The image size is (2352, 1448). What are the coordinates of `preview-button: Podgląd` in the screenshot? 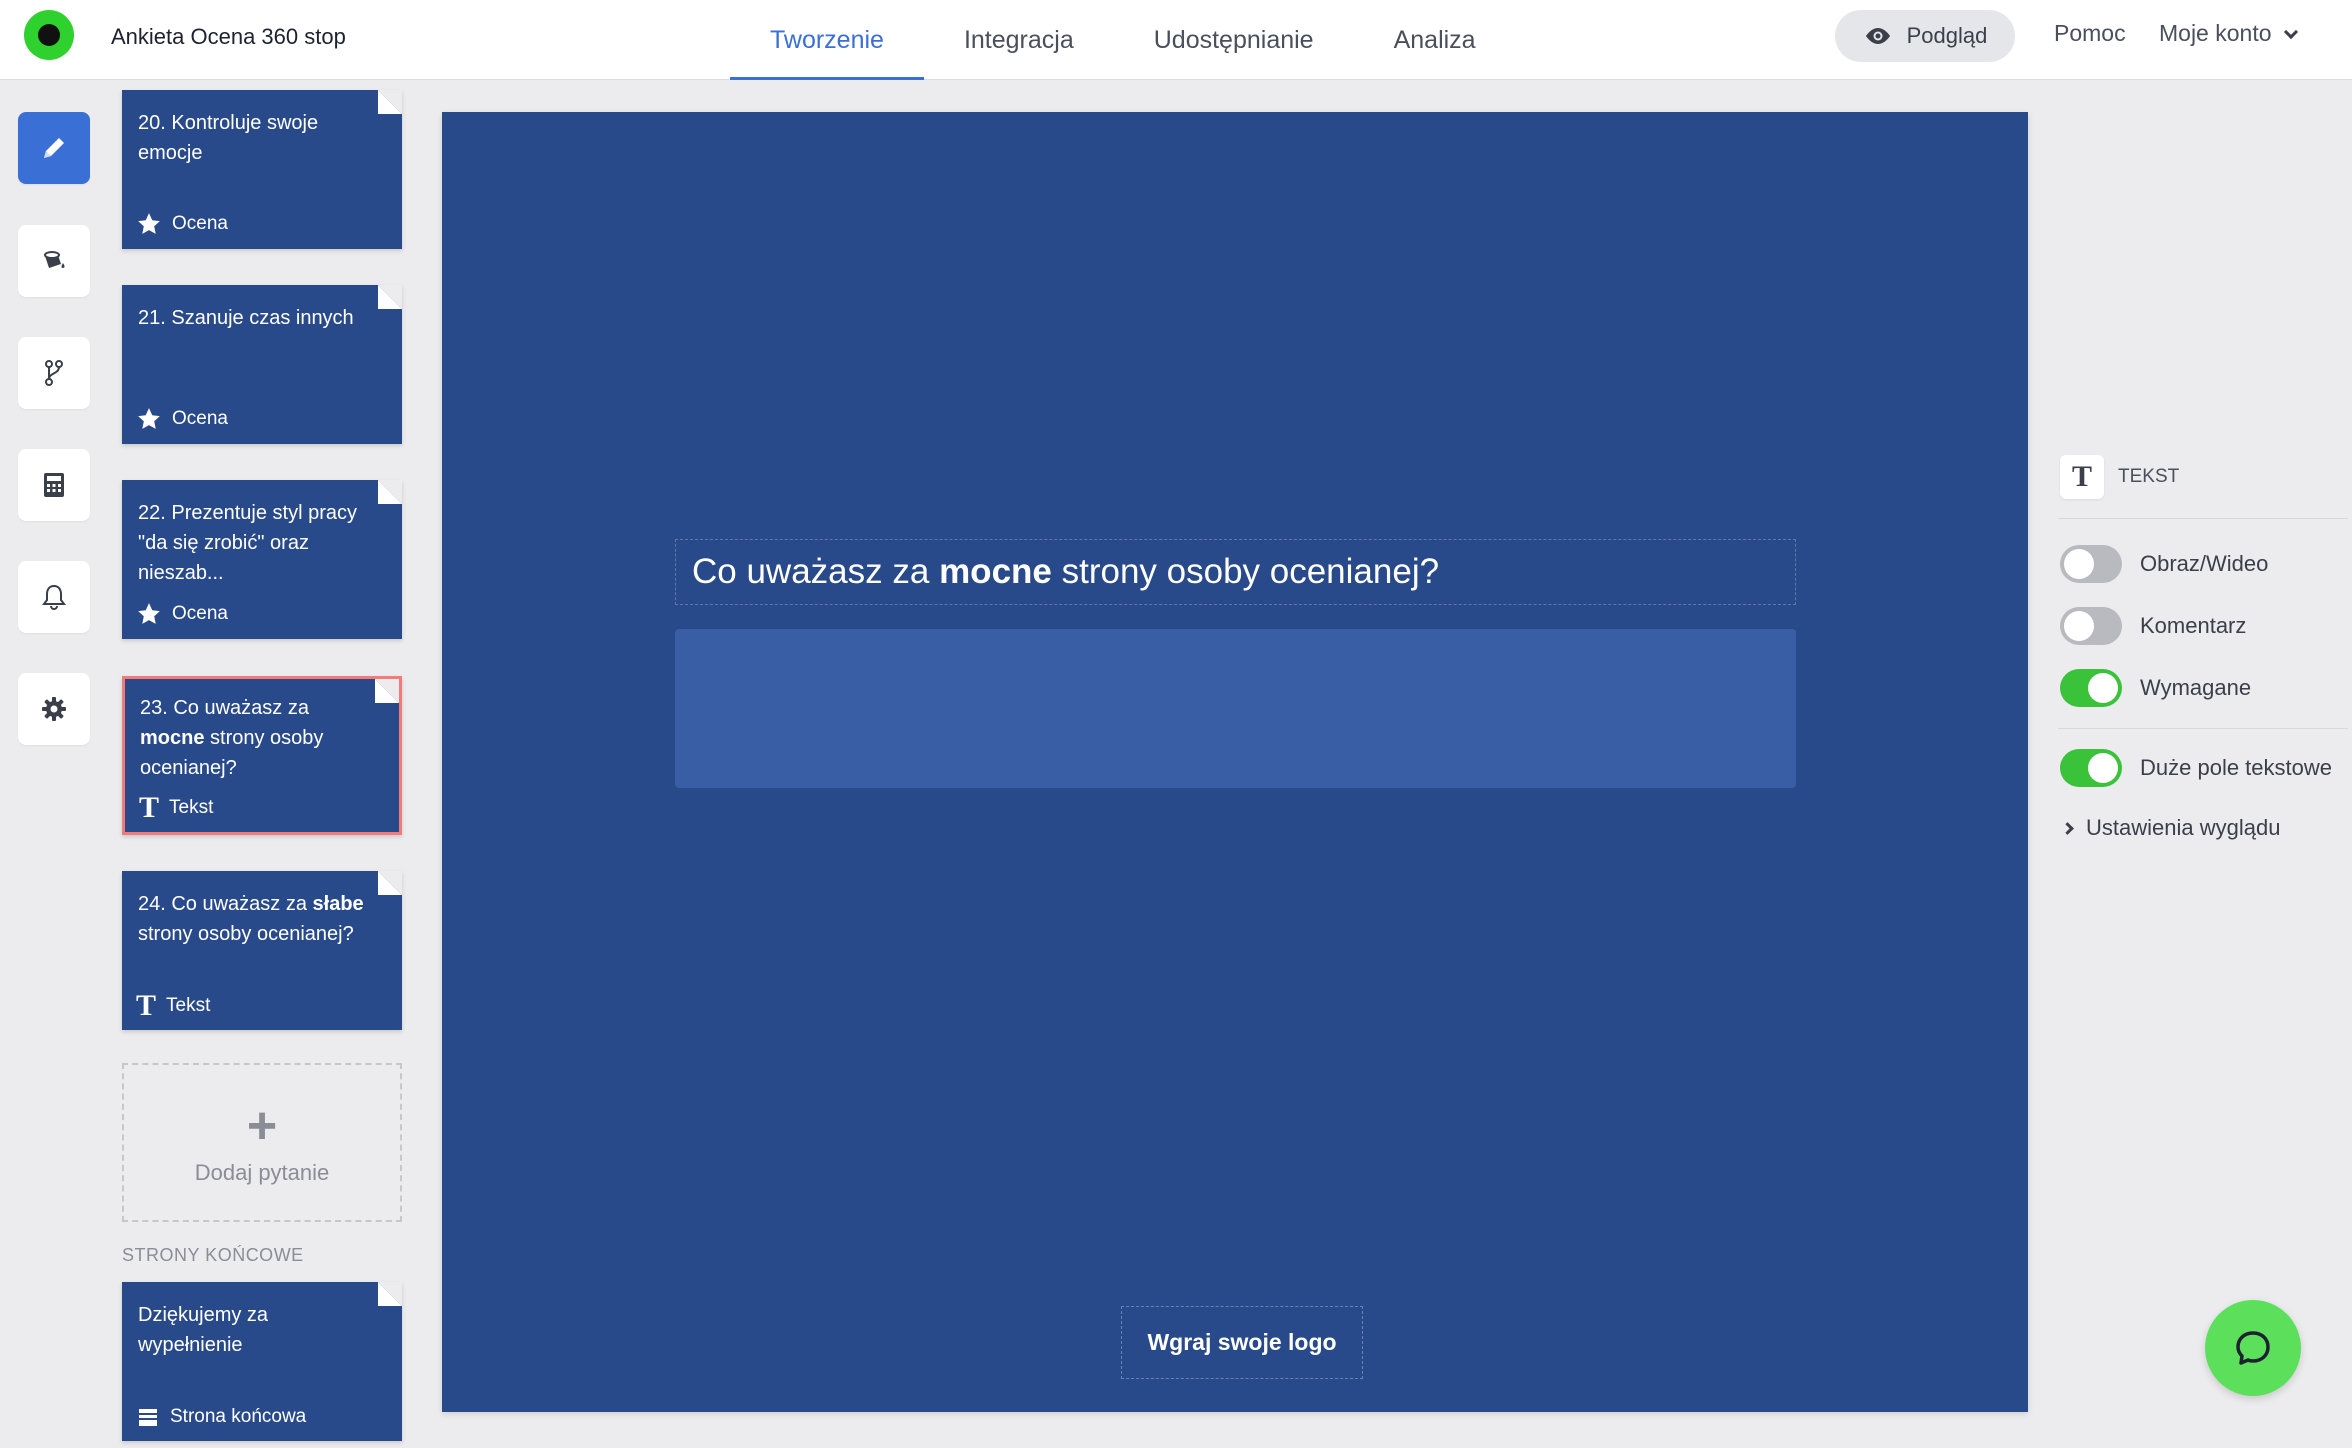 It's located at (1925, 36).